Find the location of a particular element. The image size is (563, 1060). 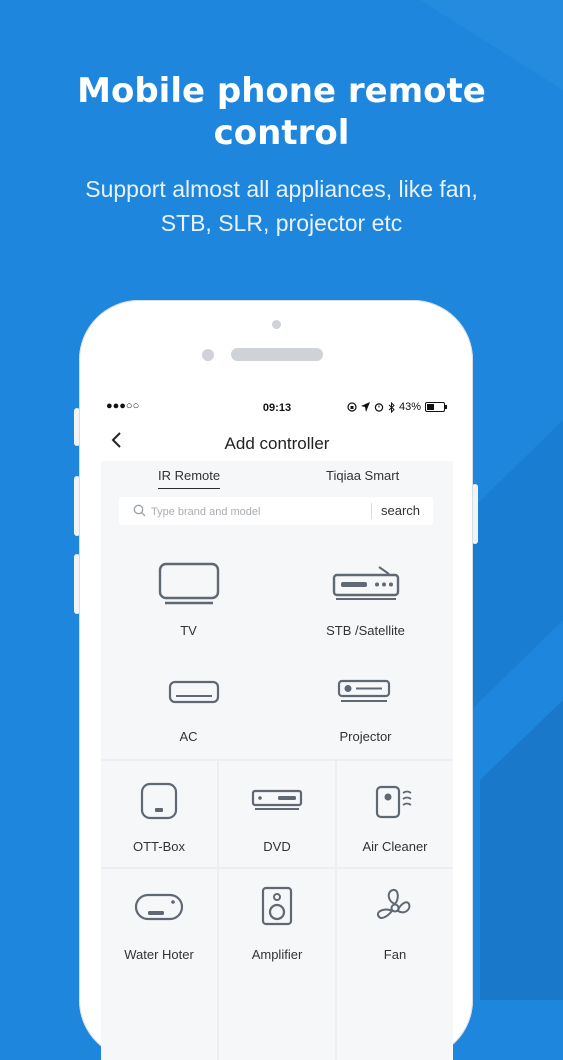

ott-box-icon is located at coordinates (159, 801).